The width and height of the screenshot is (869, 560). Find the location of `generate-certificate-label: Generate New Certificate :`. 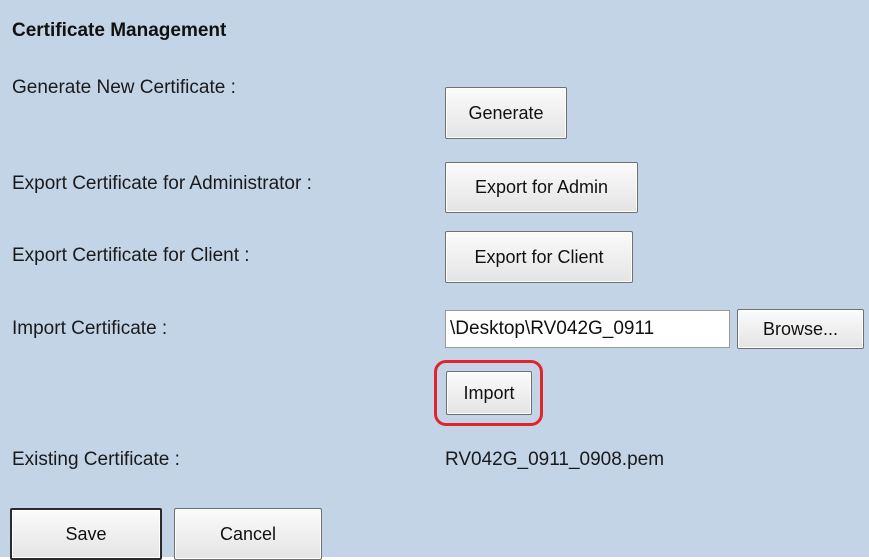

generate-certificate-label: Generate New Certificate : is located at coordinates (124, 87).